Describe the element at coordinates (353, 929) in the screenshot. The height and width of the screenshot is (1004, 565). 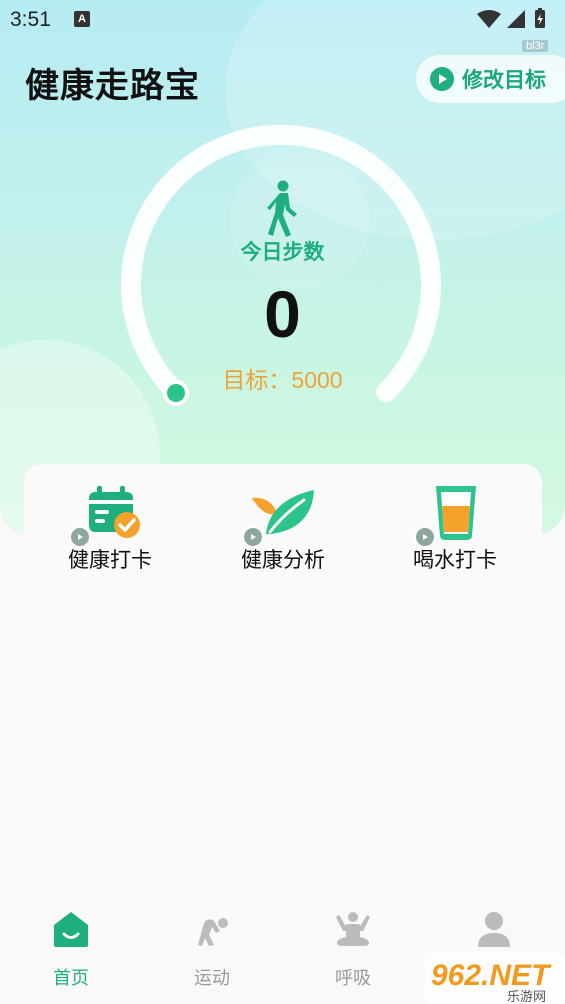
I see `meditation-icon` at that location.